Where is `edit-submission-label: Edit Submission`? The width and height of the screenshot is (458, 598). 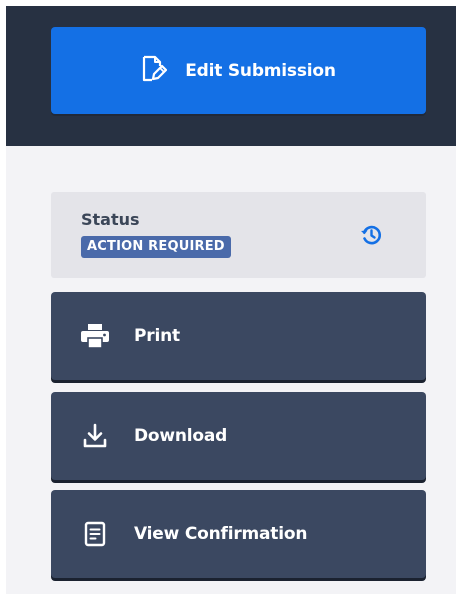
edit-submission-label: Edit Submission is located at coordinates (260, 70).